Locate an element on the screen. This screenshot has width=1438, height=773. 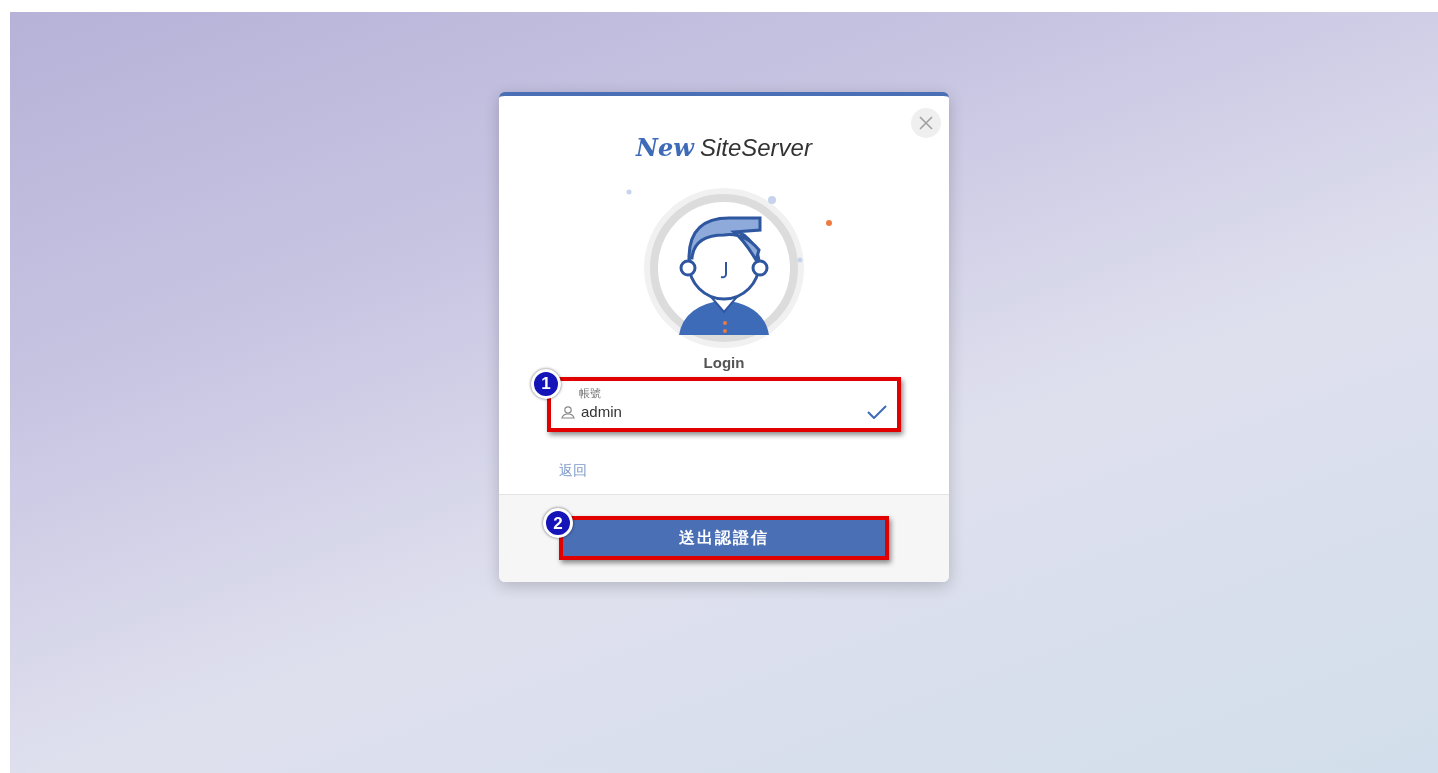
close-icon is located at coordinates (926, 123).